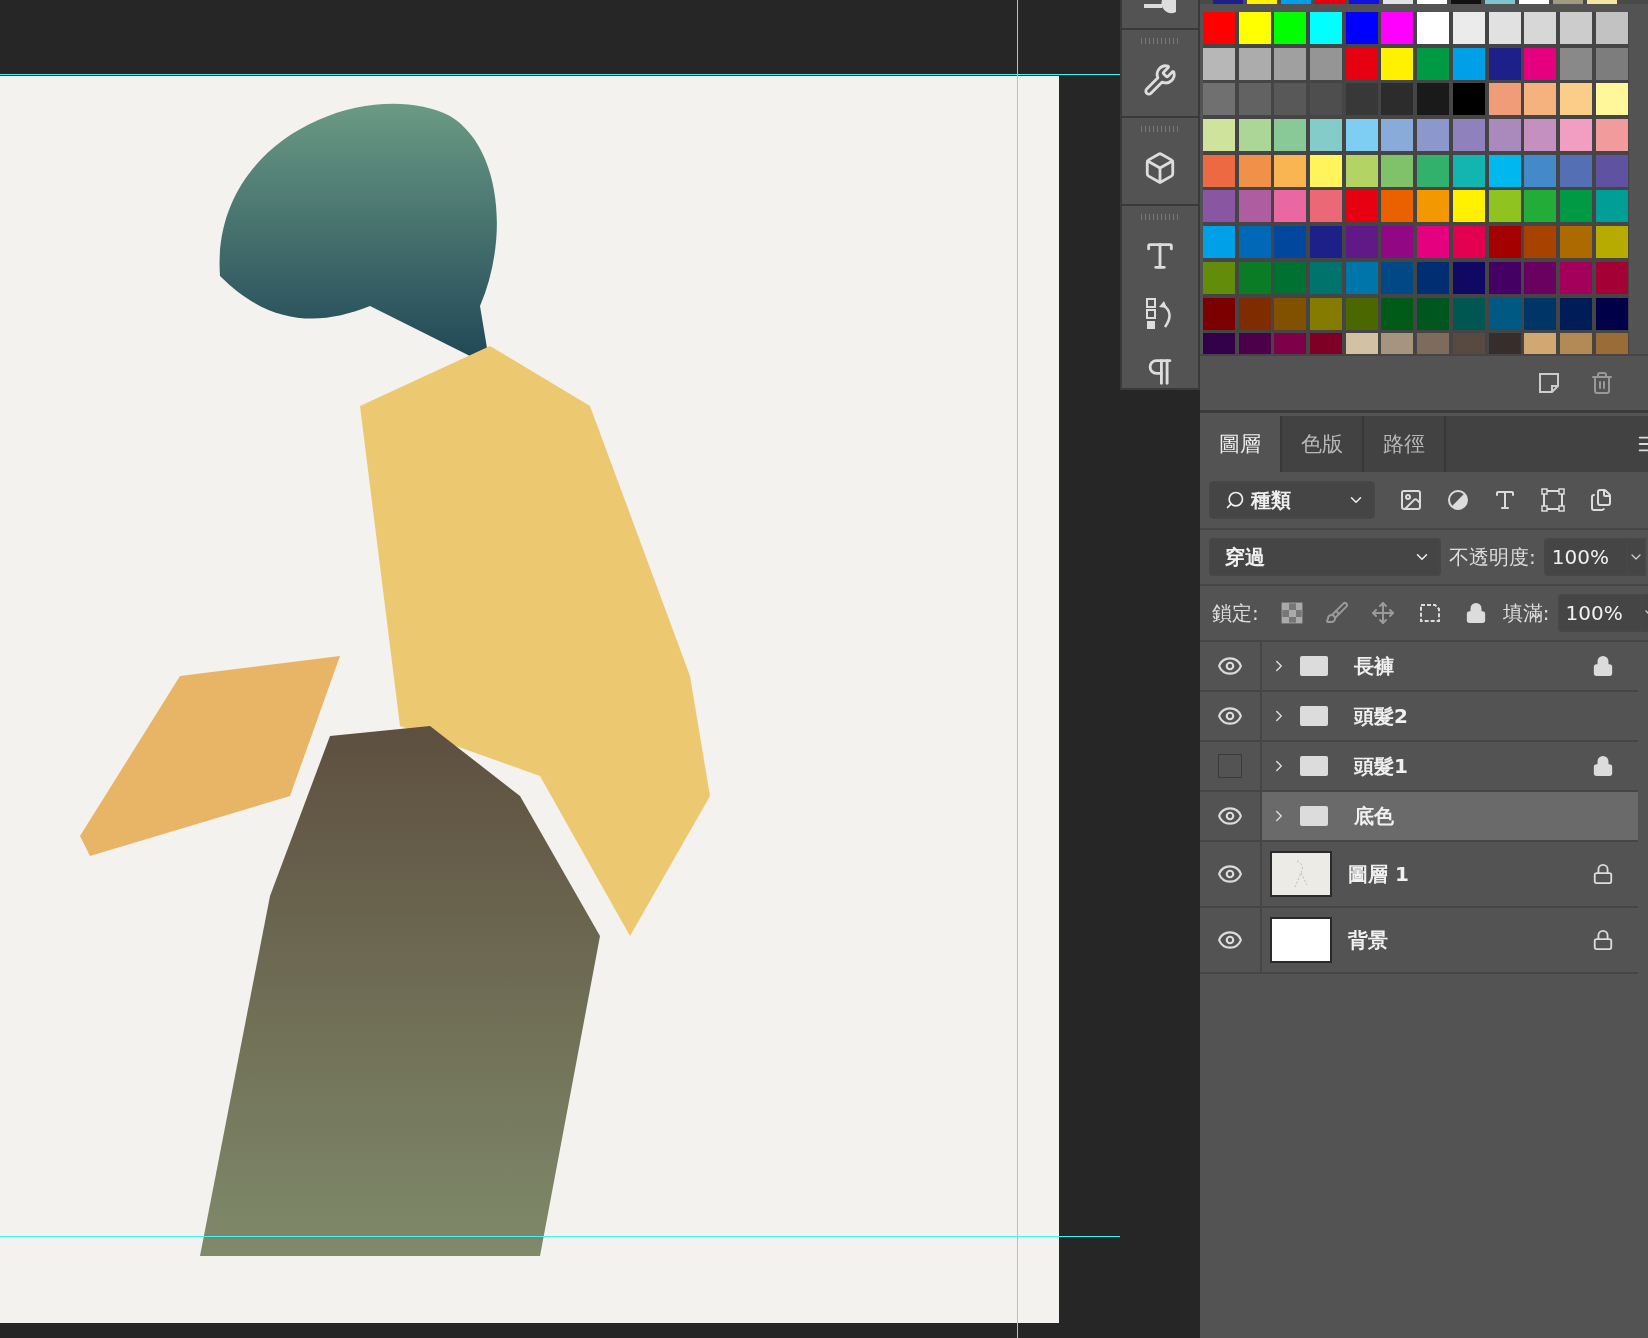 This screenshot has width=1648, height=1338. I want to click on lock-transparency-icon, so click(1291, 613).